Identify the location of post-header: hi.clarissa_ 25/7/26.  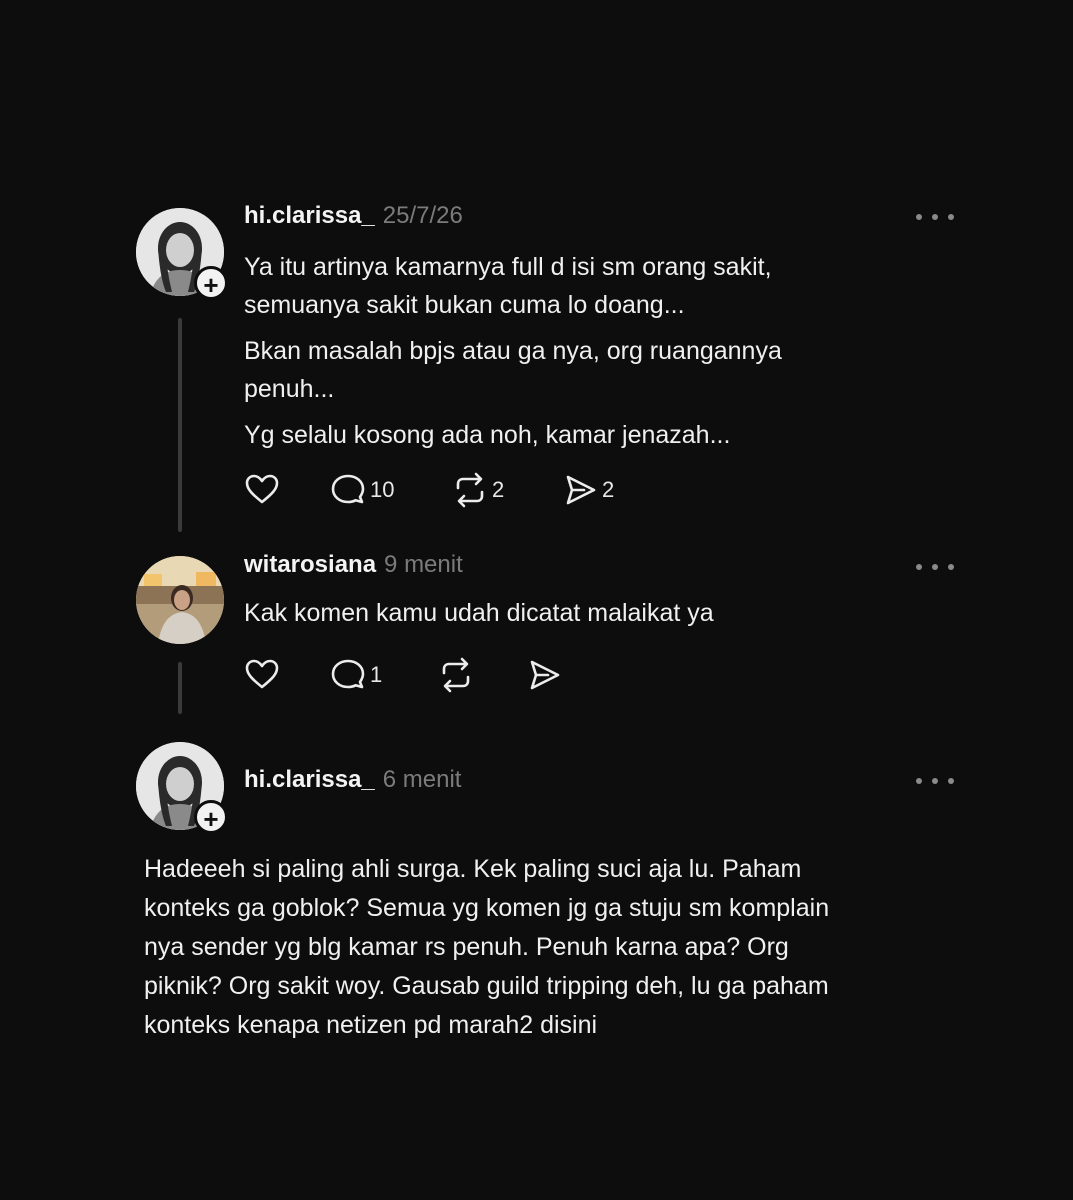
(353, 216).